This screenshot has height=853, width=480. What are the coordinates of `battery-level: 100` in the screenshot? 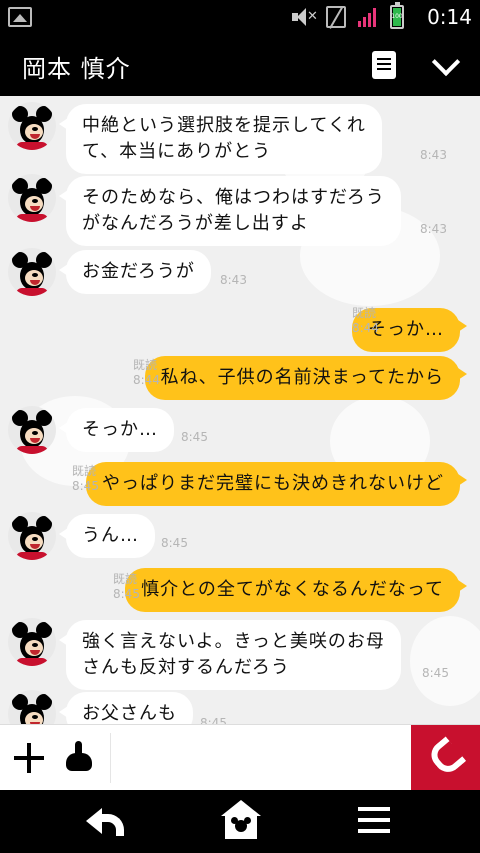 It's located at (397, 16).